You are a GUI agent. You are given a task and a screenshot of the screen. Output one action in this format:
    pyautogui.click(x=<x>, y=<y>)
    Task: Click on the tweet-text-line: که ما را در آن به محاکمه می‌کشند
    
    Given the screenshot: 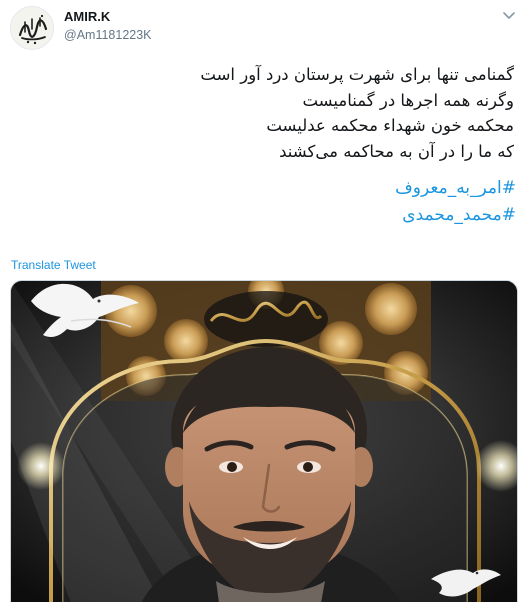 What is the action you would take?
    pyautogui.click(x=396, y=151)
    